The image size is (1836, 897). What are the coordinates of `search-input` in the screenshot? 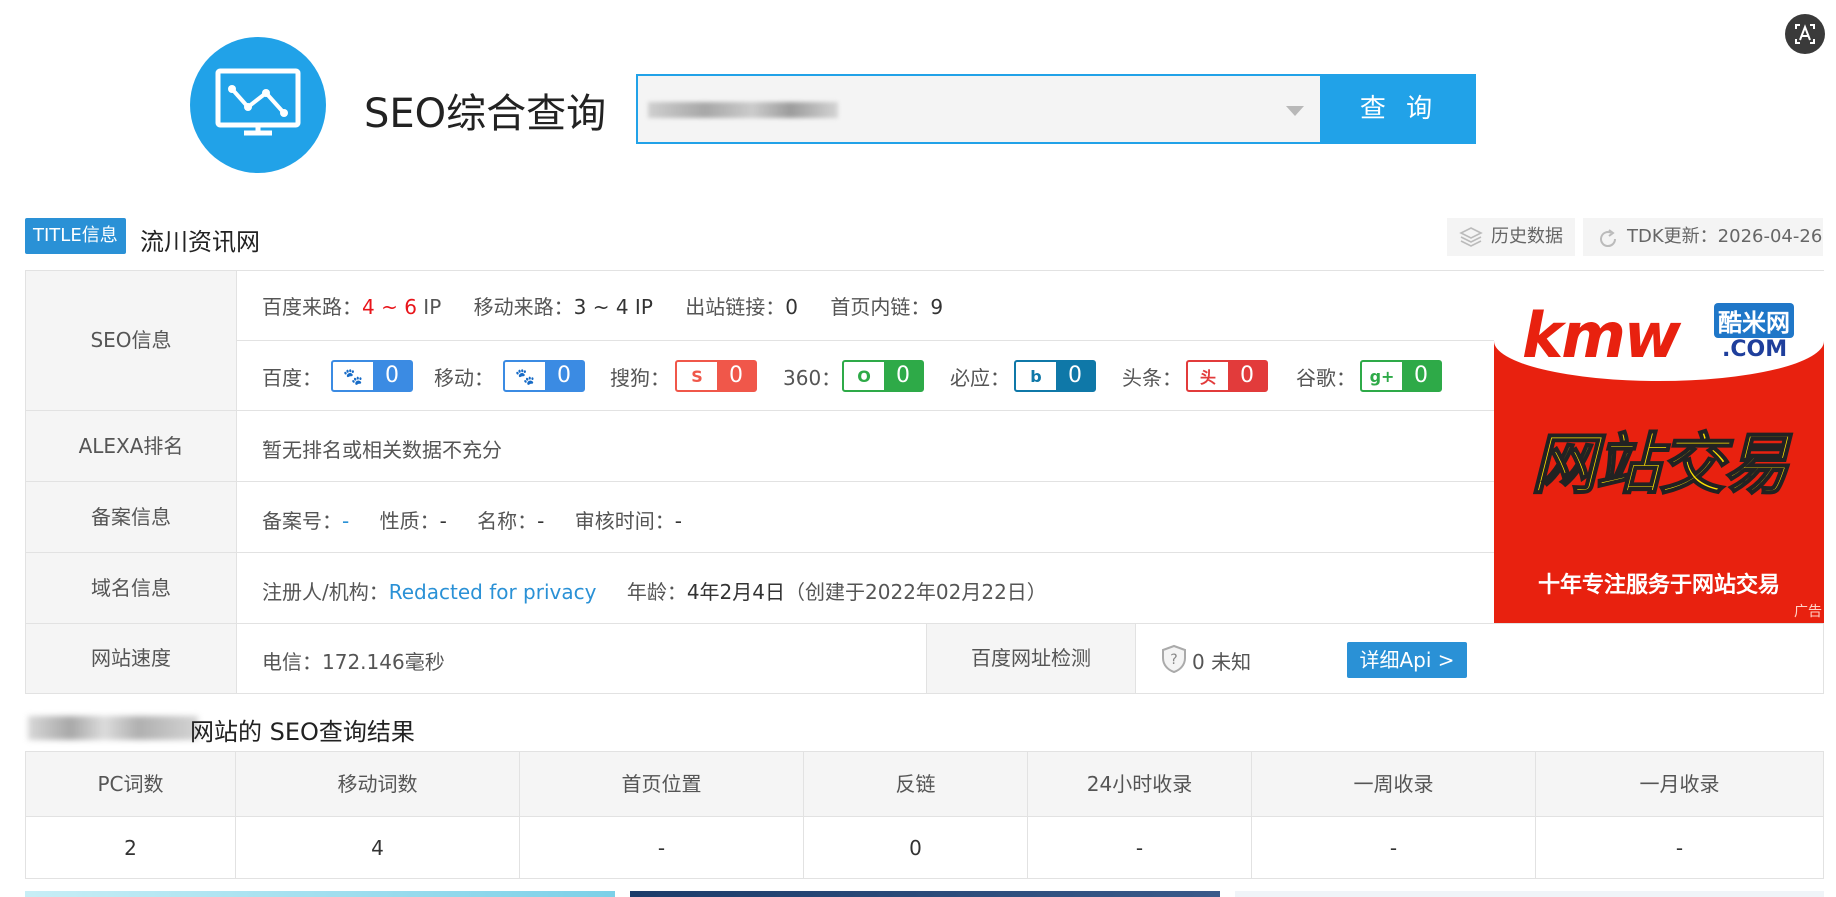 It's located at (979, 109).